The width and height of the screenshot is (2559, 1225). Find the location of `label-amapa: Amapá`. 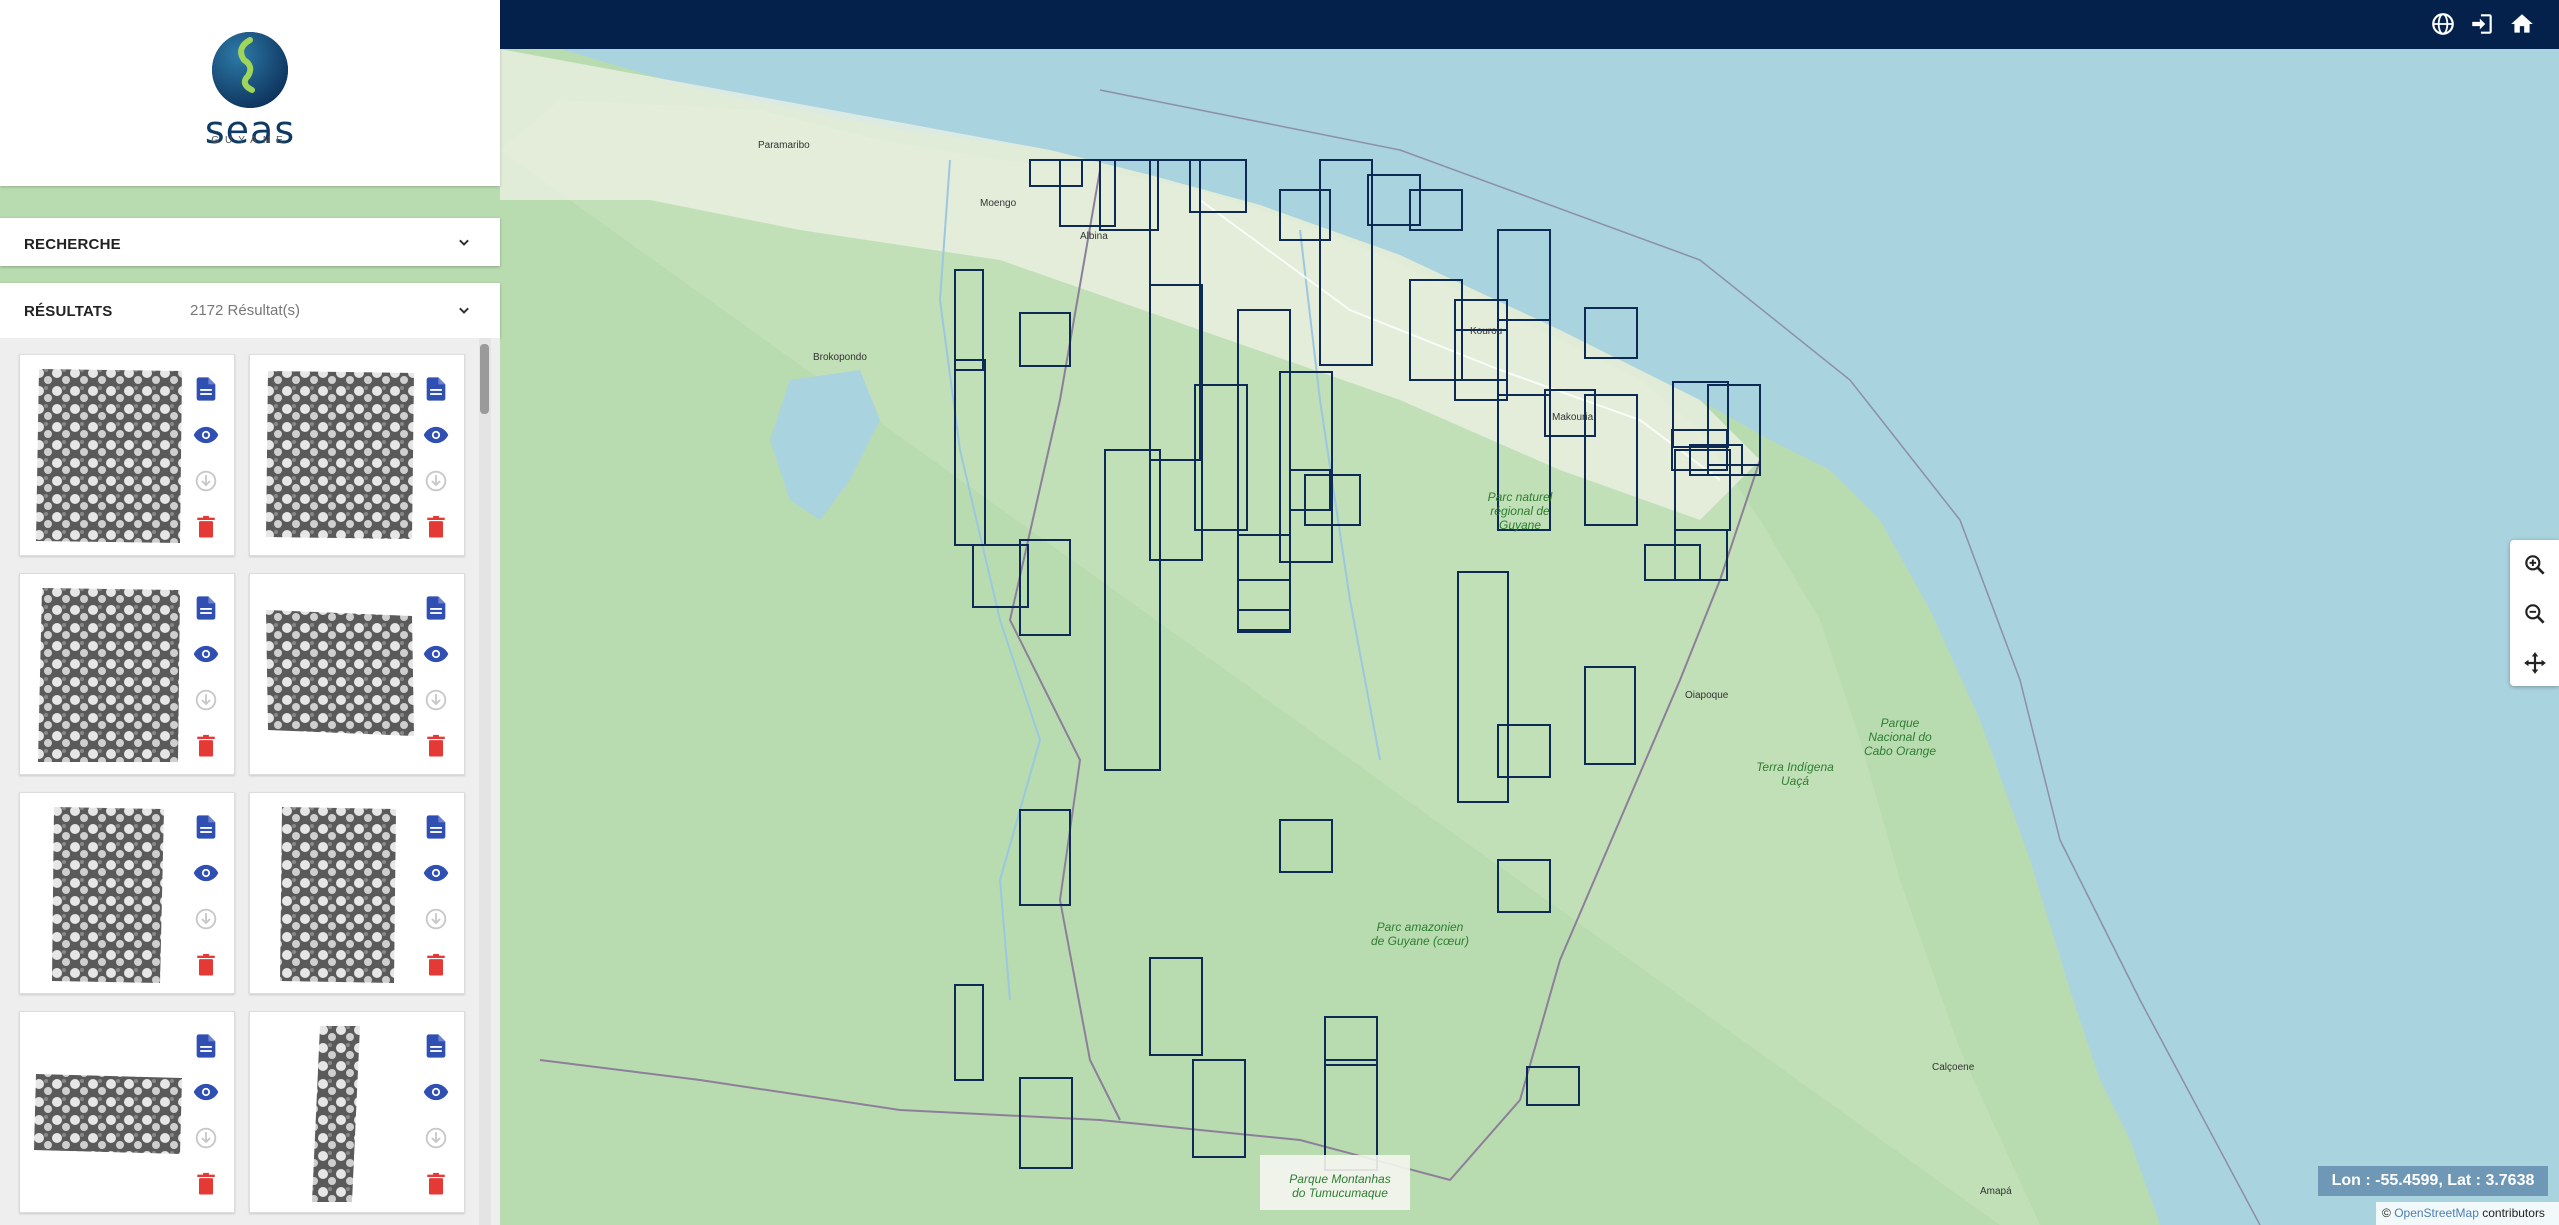

label-amapa: Amapá is located at coordinates (1996, 1191).